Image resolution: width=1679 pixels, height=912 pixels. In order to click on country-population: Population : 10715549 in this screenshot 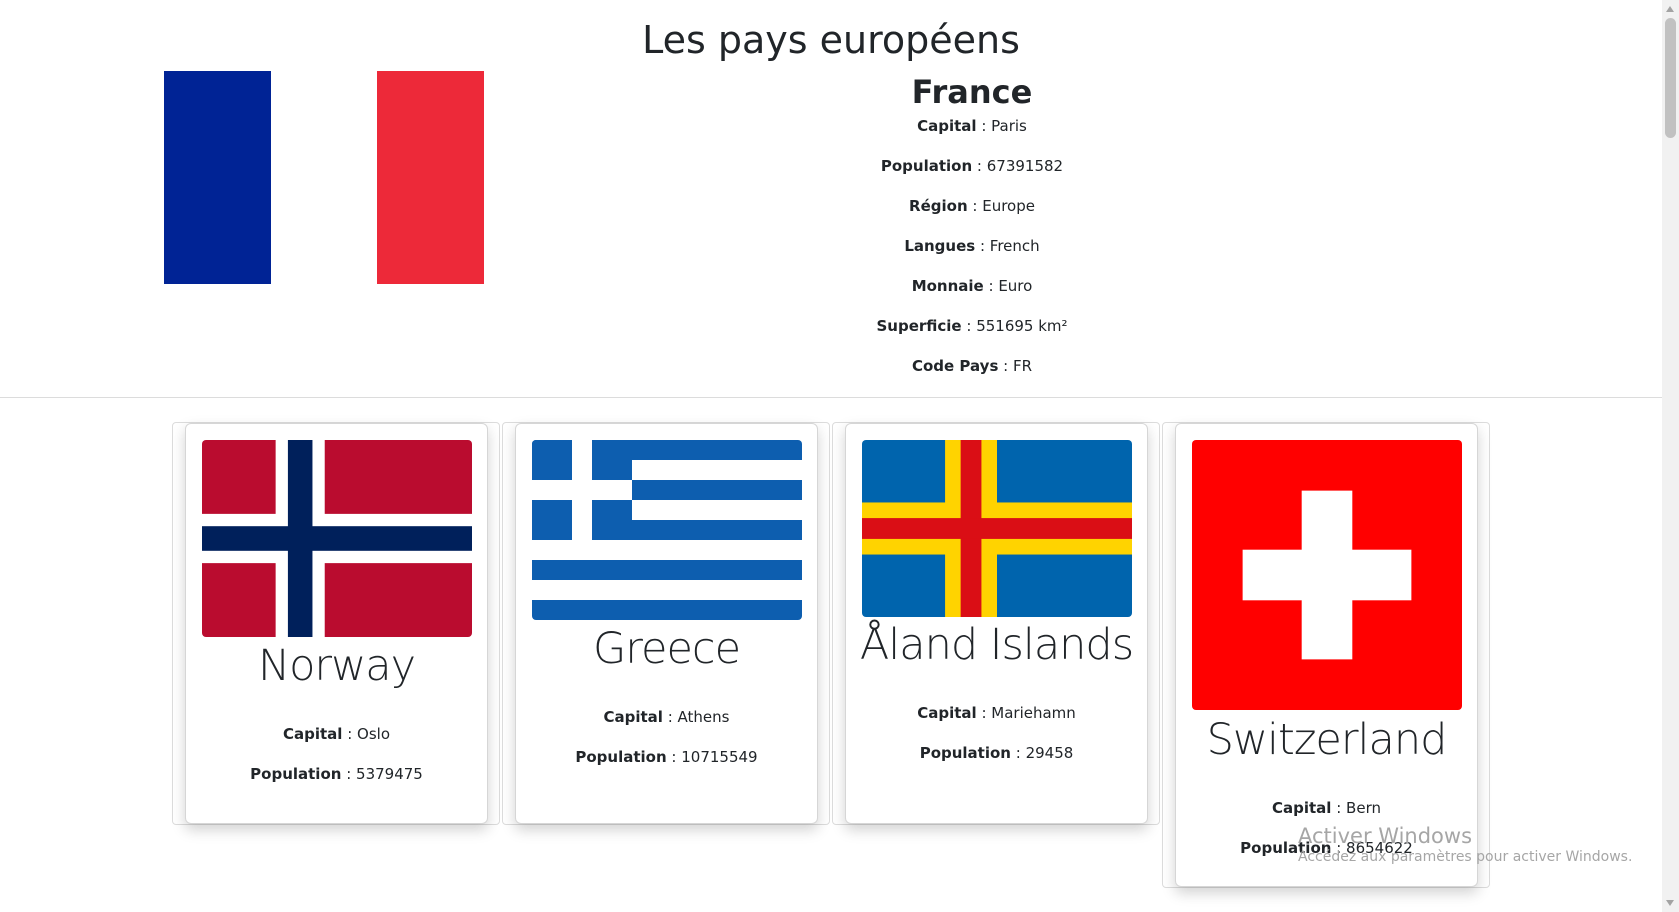, I will do `click(666, 757)`.